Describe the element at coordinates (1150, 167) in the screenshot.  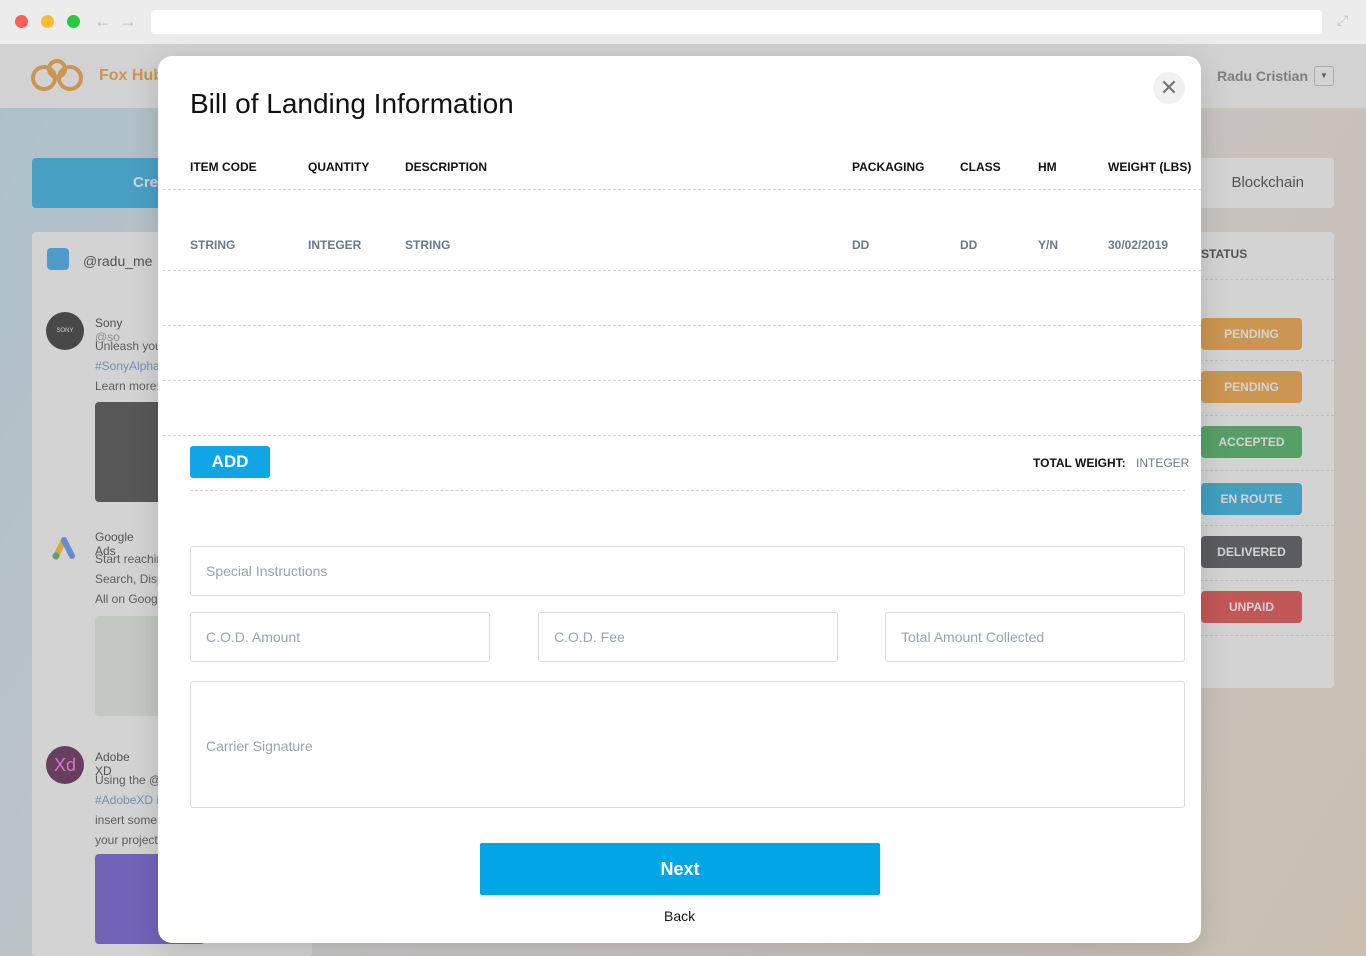
I see `column-header-weight: WEIGHT (LBS)` at that location.